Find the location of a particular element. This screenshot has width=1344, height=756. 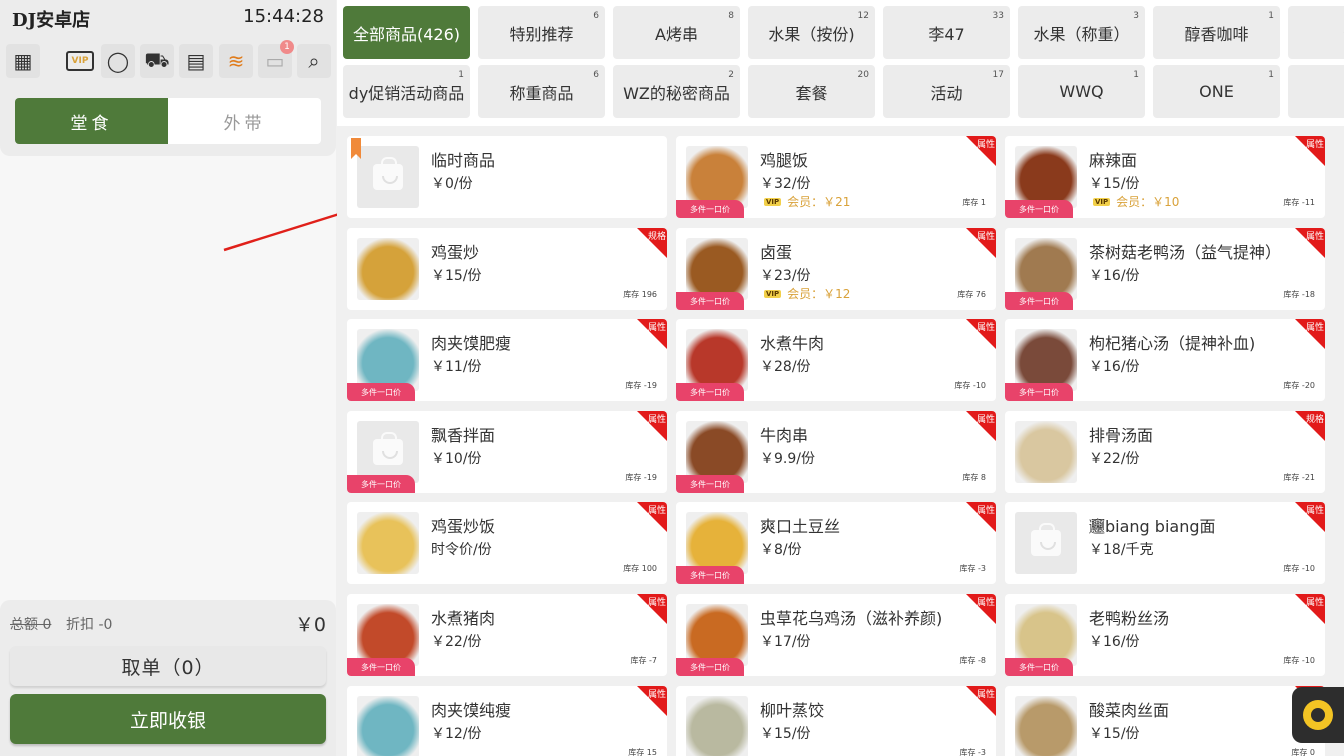

category-tab: 全部商品(426) is located at coordinates (406, 32).